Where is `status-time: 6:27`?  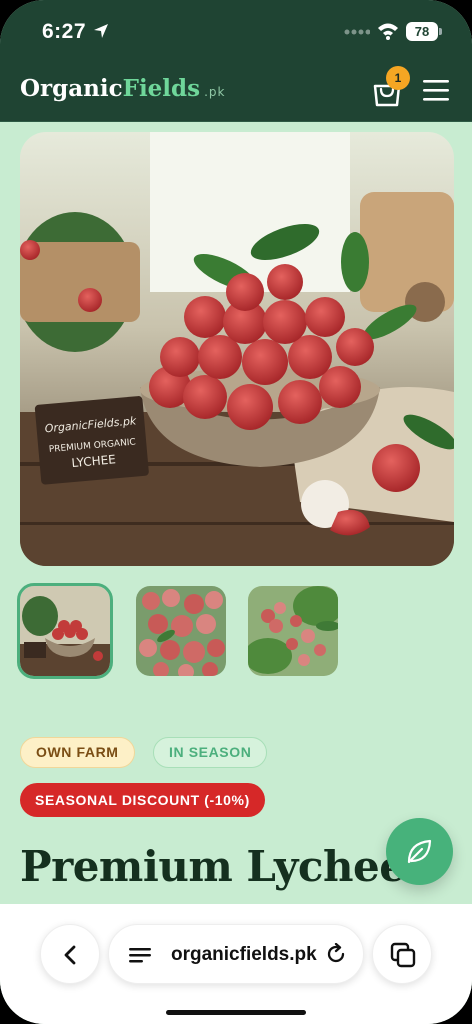
status-time: 6:27 is located at coordinates (64, 31).